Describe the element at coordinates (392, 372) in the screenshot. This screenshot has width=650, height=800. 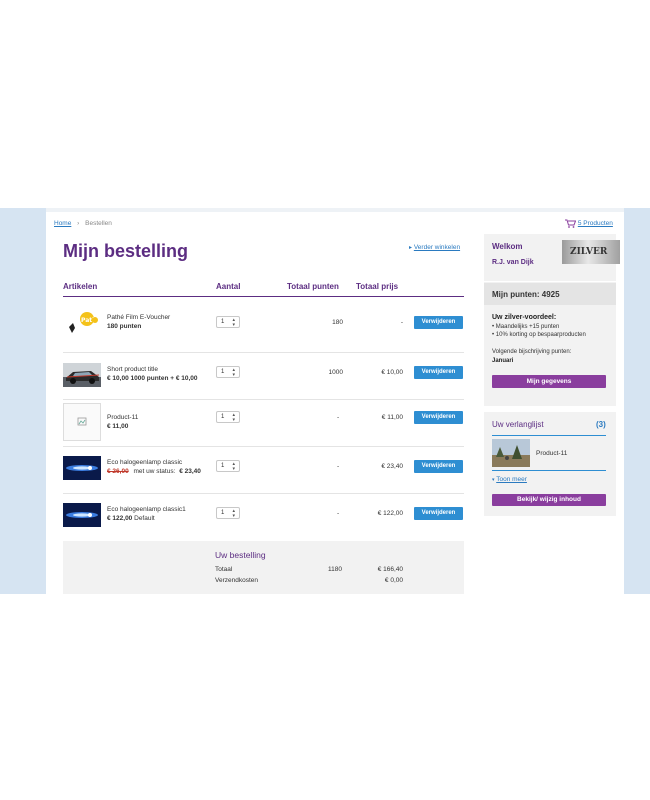
I see `row-price: € 10,00` at that location.